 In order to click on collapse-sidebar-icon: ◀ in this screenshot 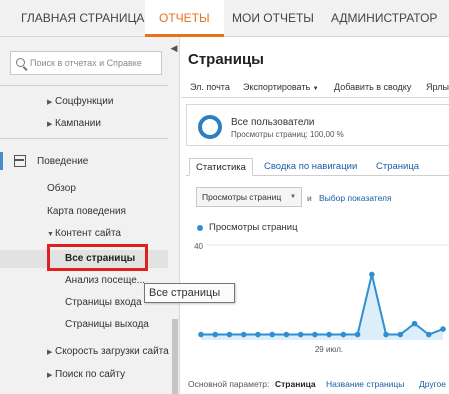, I will do `click(173, 48)`.